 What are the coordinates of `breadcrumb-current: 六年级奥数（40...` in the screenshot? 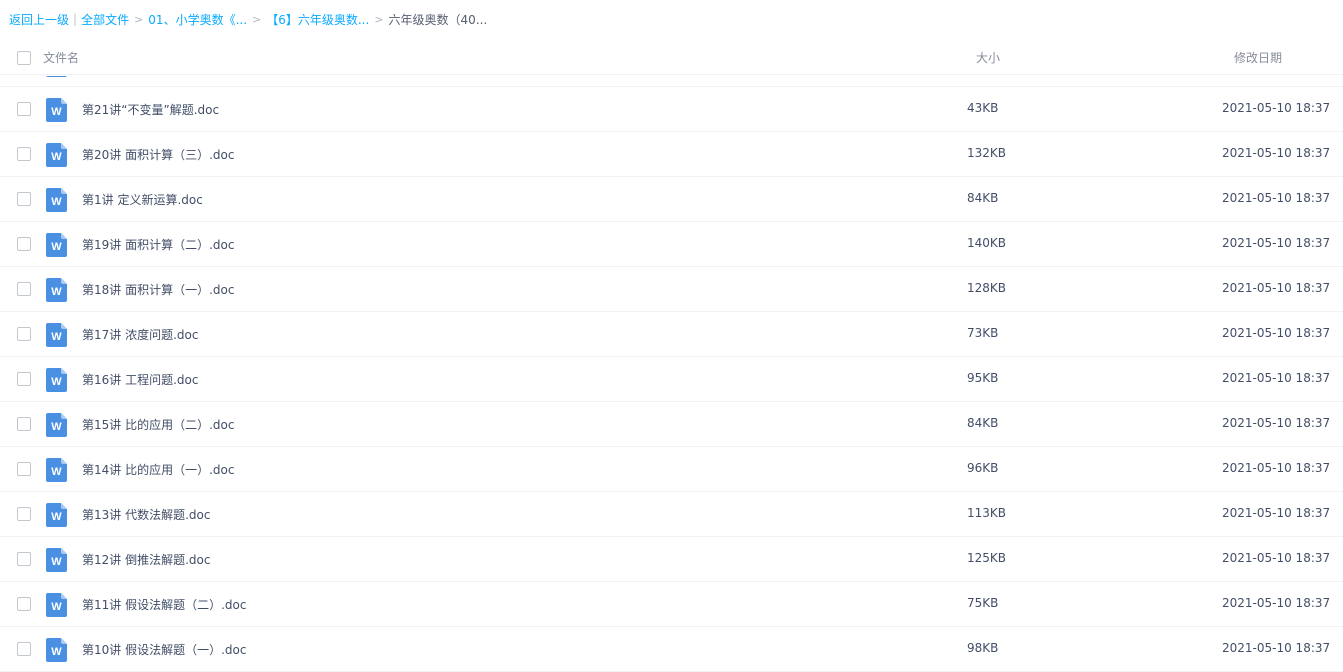 It's located at (438, 19).